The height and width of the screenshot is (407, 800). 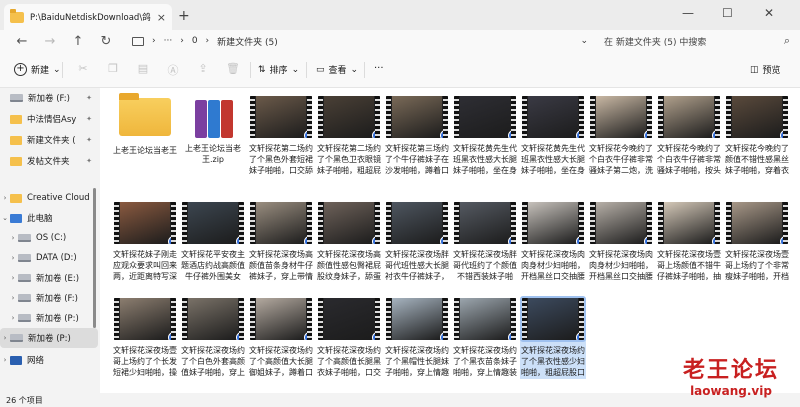 I want to click on new-tab-button: +, so click(x=184, y=16).